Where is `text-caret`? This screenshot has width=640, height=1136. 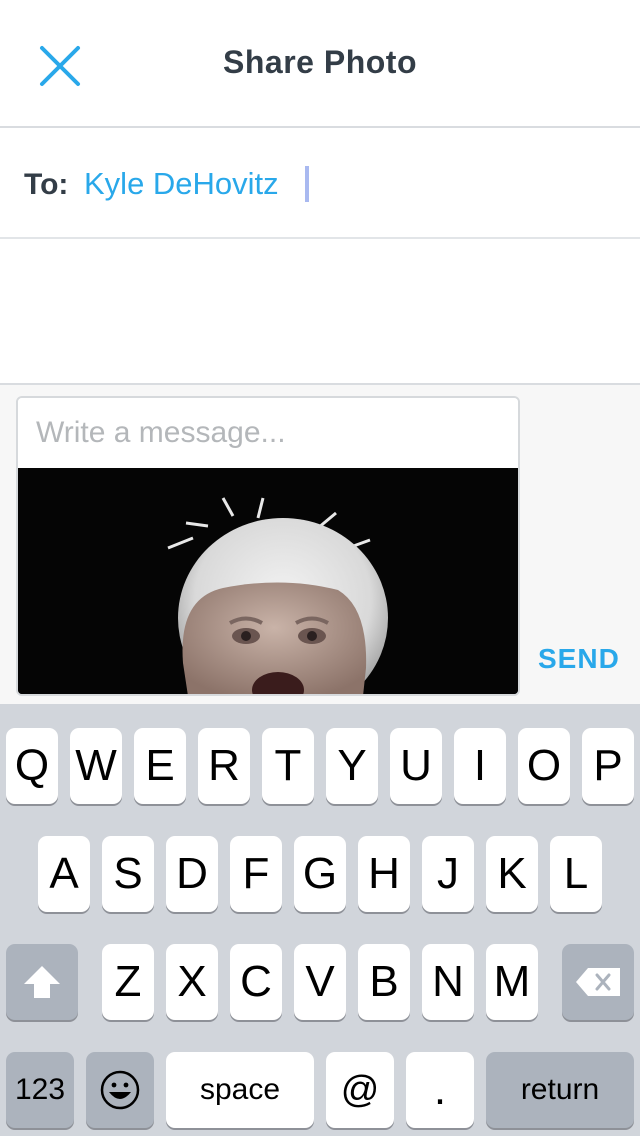
text-caret is located at coordinates (307, 184).